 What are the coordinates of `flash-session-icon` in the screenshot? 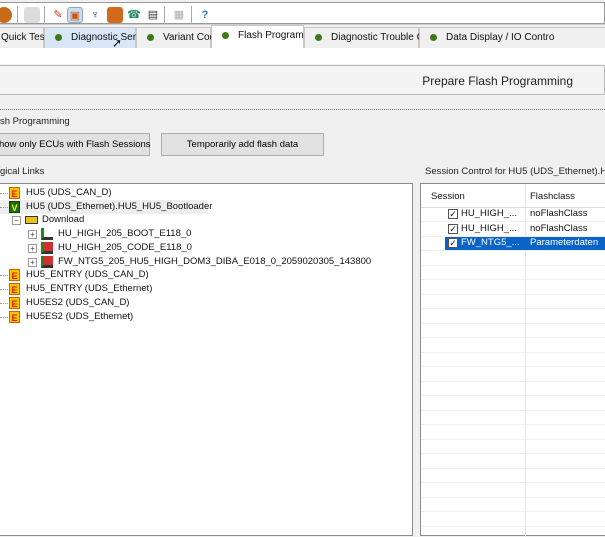 It's located at (47, 248).